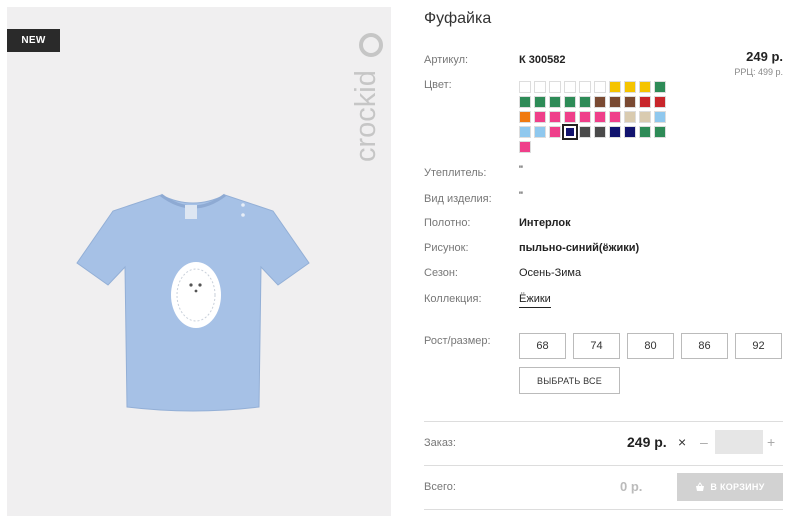  What do you see at coordinates (764, 56) in the screenshot?
I see `product-price: 249 р.` at bounding box center [764, 56].